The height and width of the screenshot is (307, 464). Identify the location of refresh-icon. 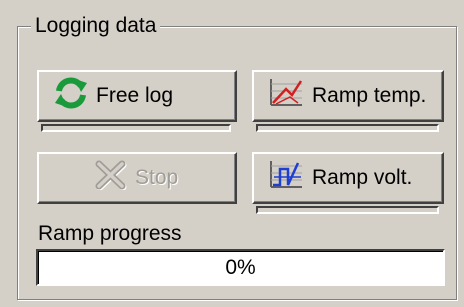
(71, 96).